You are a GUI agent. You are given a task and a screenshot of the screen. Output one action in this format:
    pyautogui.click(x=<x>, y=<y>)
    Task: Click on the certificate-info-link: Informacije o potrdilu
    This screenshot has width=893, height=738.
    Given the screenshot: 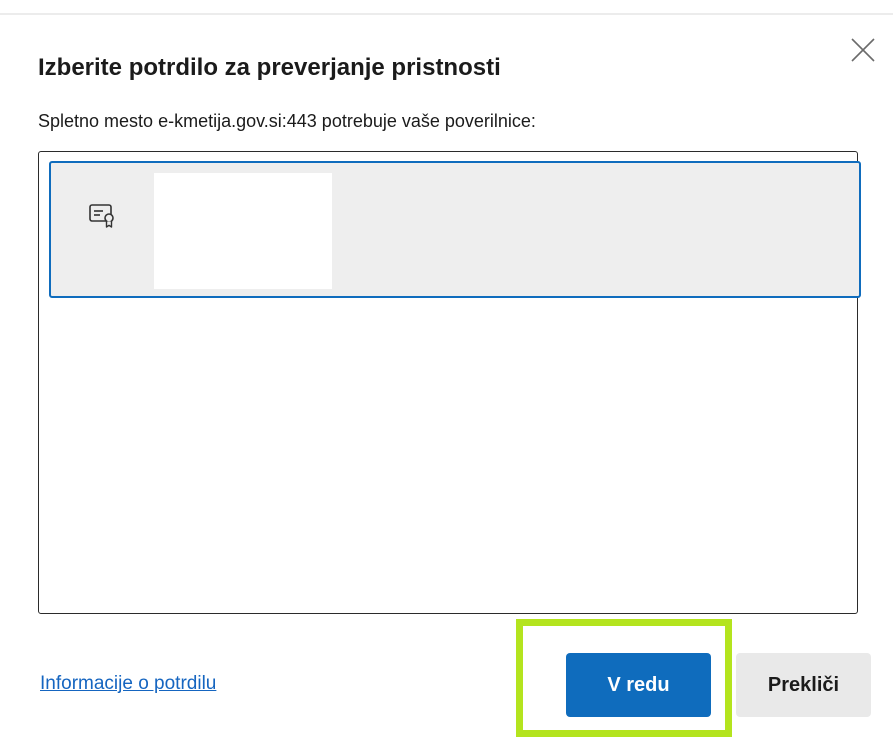 What is the action you would take?
    pyautogui.click(x=128, y=684)
    